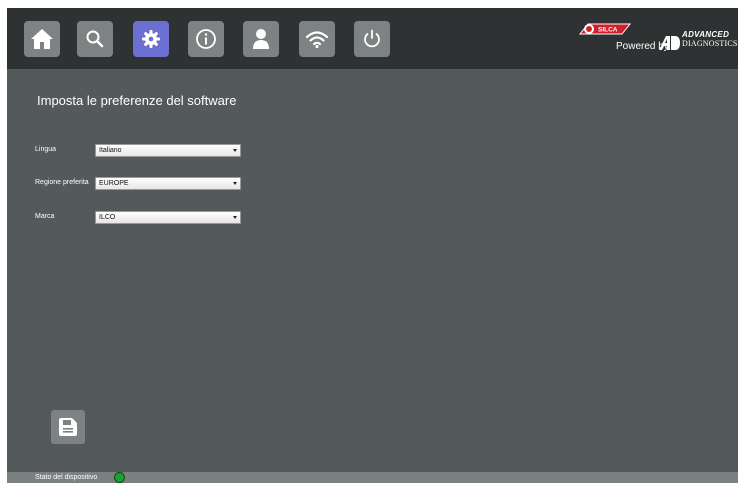 The width and height of the screenshot is (741, 483). Describe the element at coordinates (110, 150) in the screenshot. I see `language-select-value: Italiano` at that location.